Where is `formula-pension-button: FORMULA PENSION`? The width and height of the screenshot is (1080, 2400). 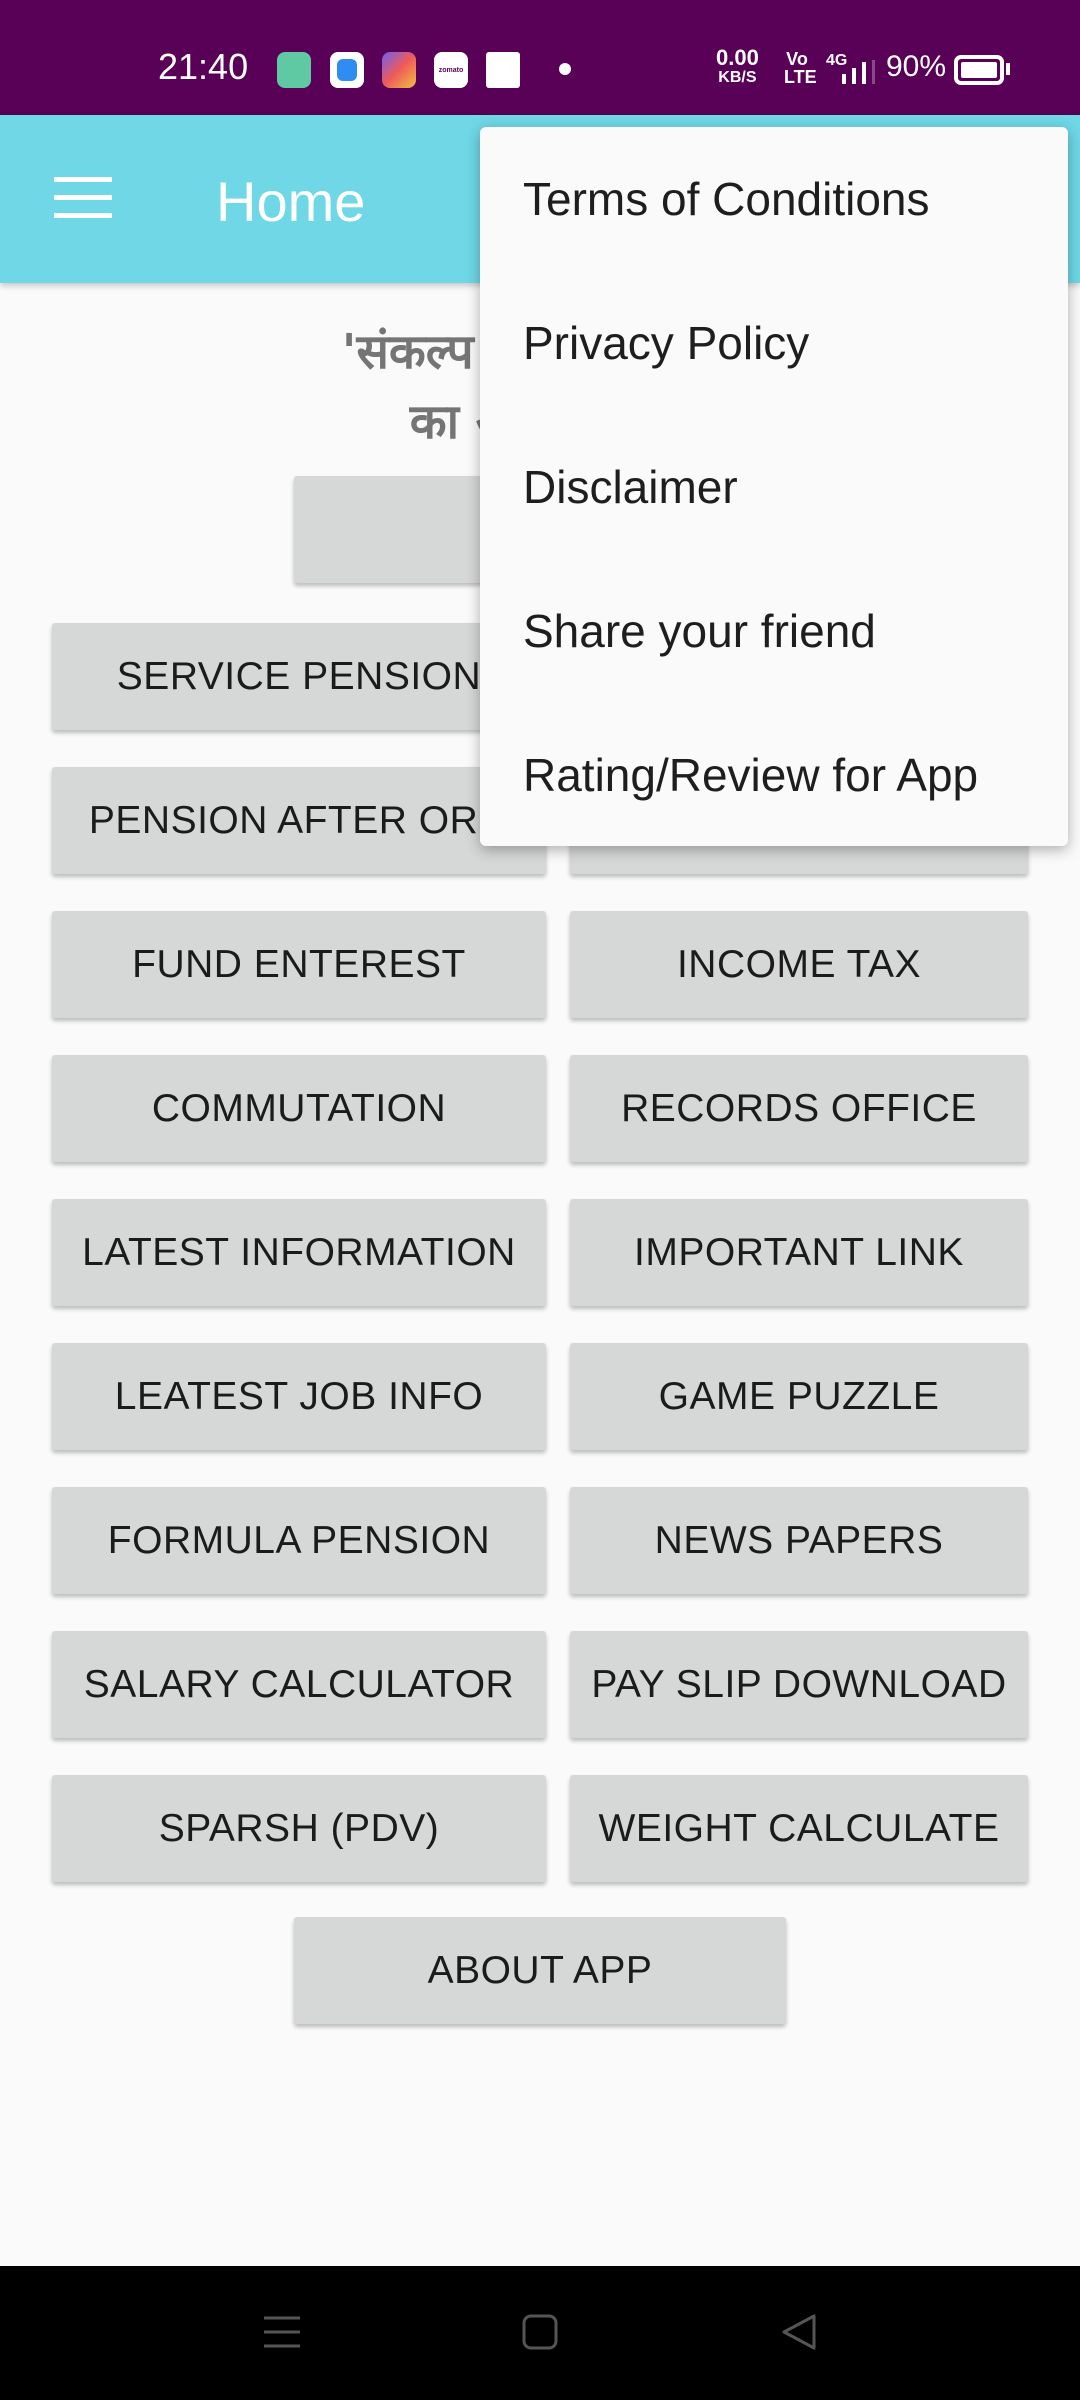 formula-pension-button: FORMULA PENSION is located at coordinates (299, 1540).